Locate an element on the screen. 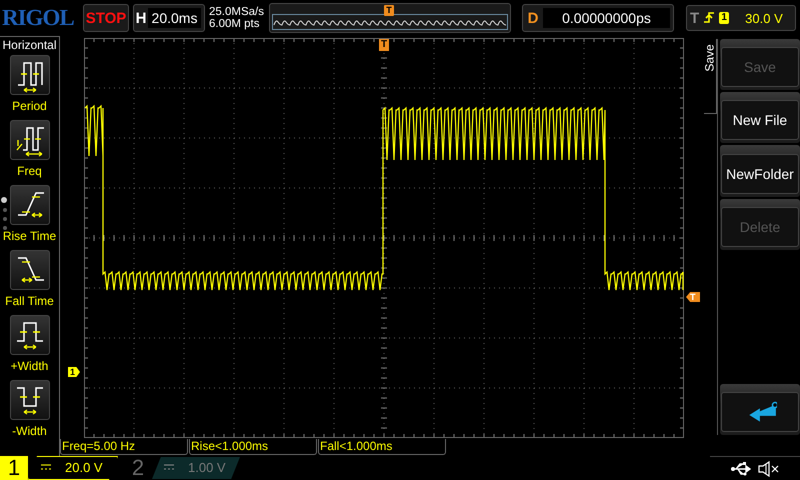  menu-title: Horizontal is located at coordinates (29, 45).